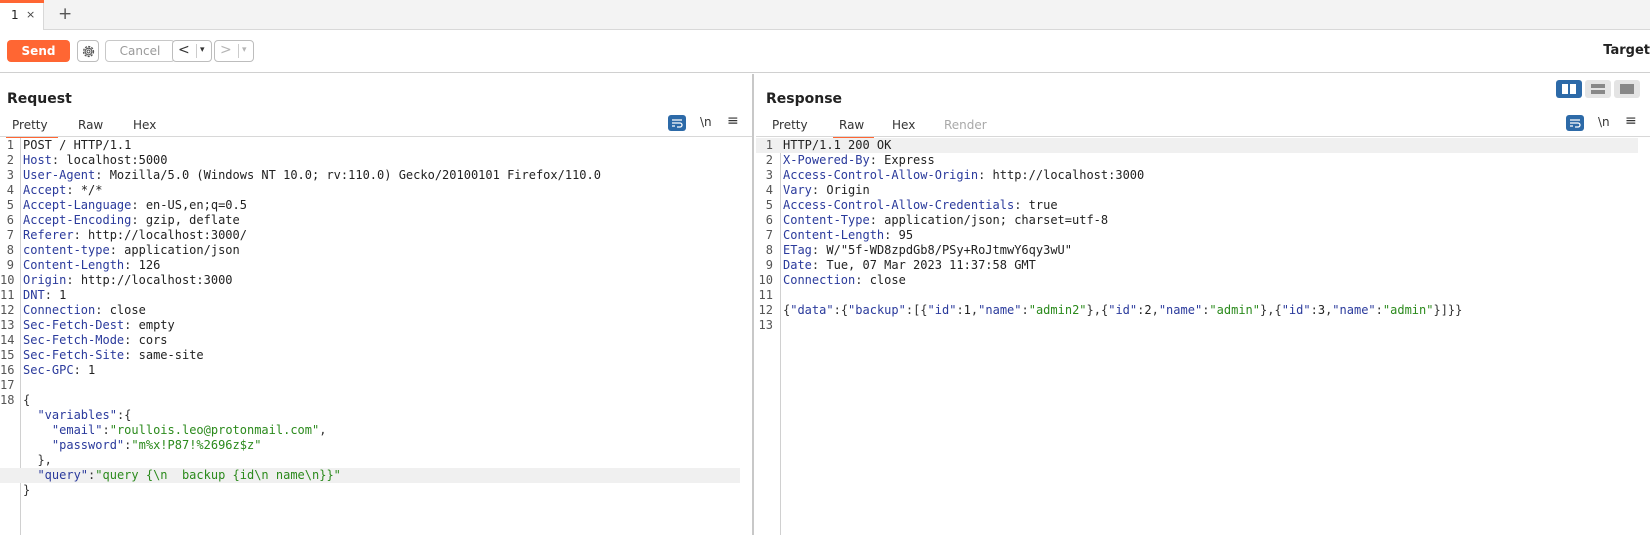  What do you see at coordinates (192, 205) in the screenshot?
I see `header-value: en-US,en;q=0.5` at bounding box center [192, 205].